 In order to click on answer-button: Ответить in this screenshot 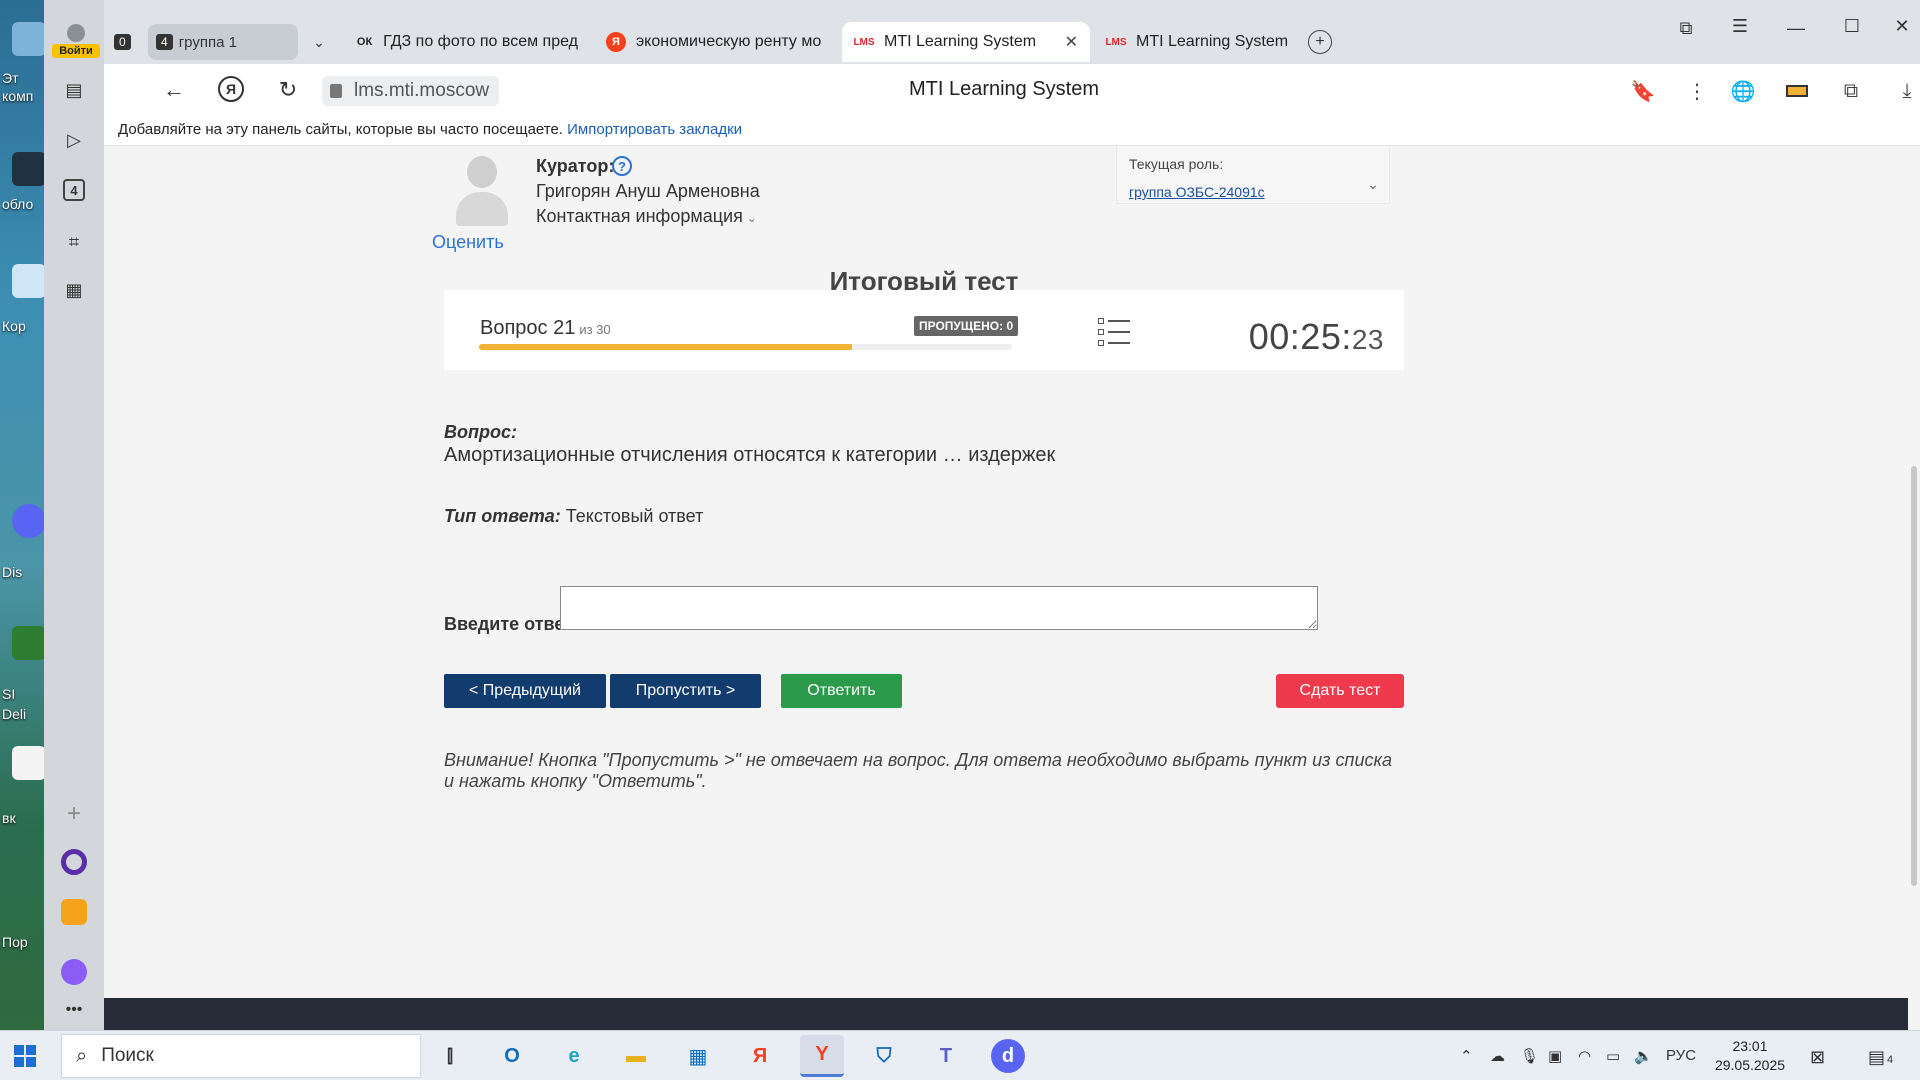, I will do `click(841, 691)`.